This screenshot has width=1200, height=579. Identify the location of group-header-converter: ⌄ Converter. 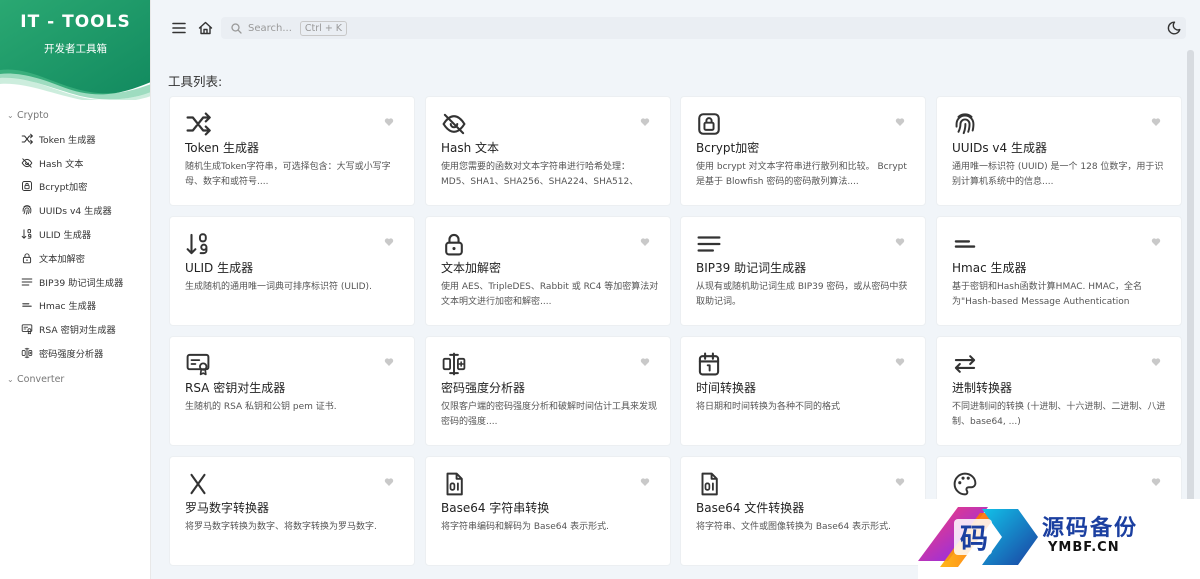
(75, 380).